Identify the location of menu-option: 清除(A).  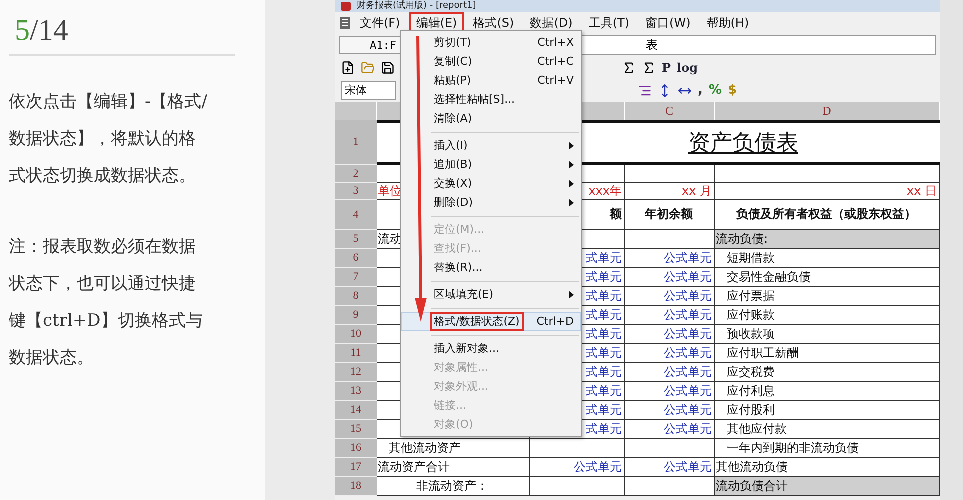
(491, 118).